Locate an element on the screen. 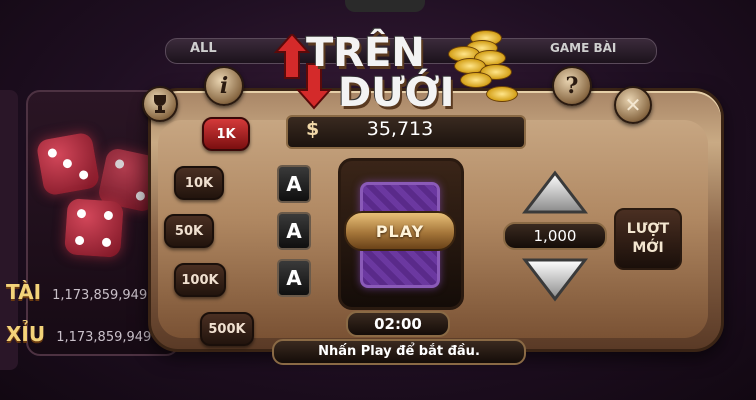 The image size is (756, 400). arrow-down-icon is located at coordinates (555, 280).